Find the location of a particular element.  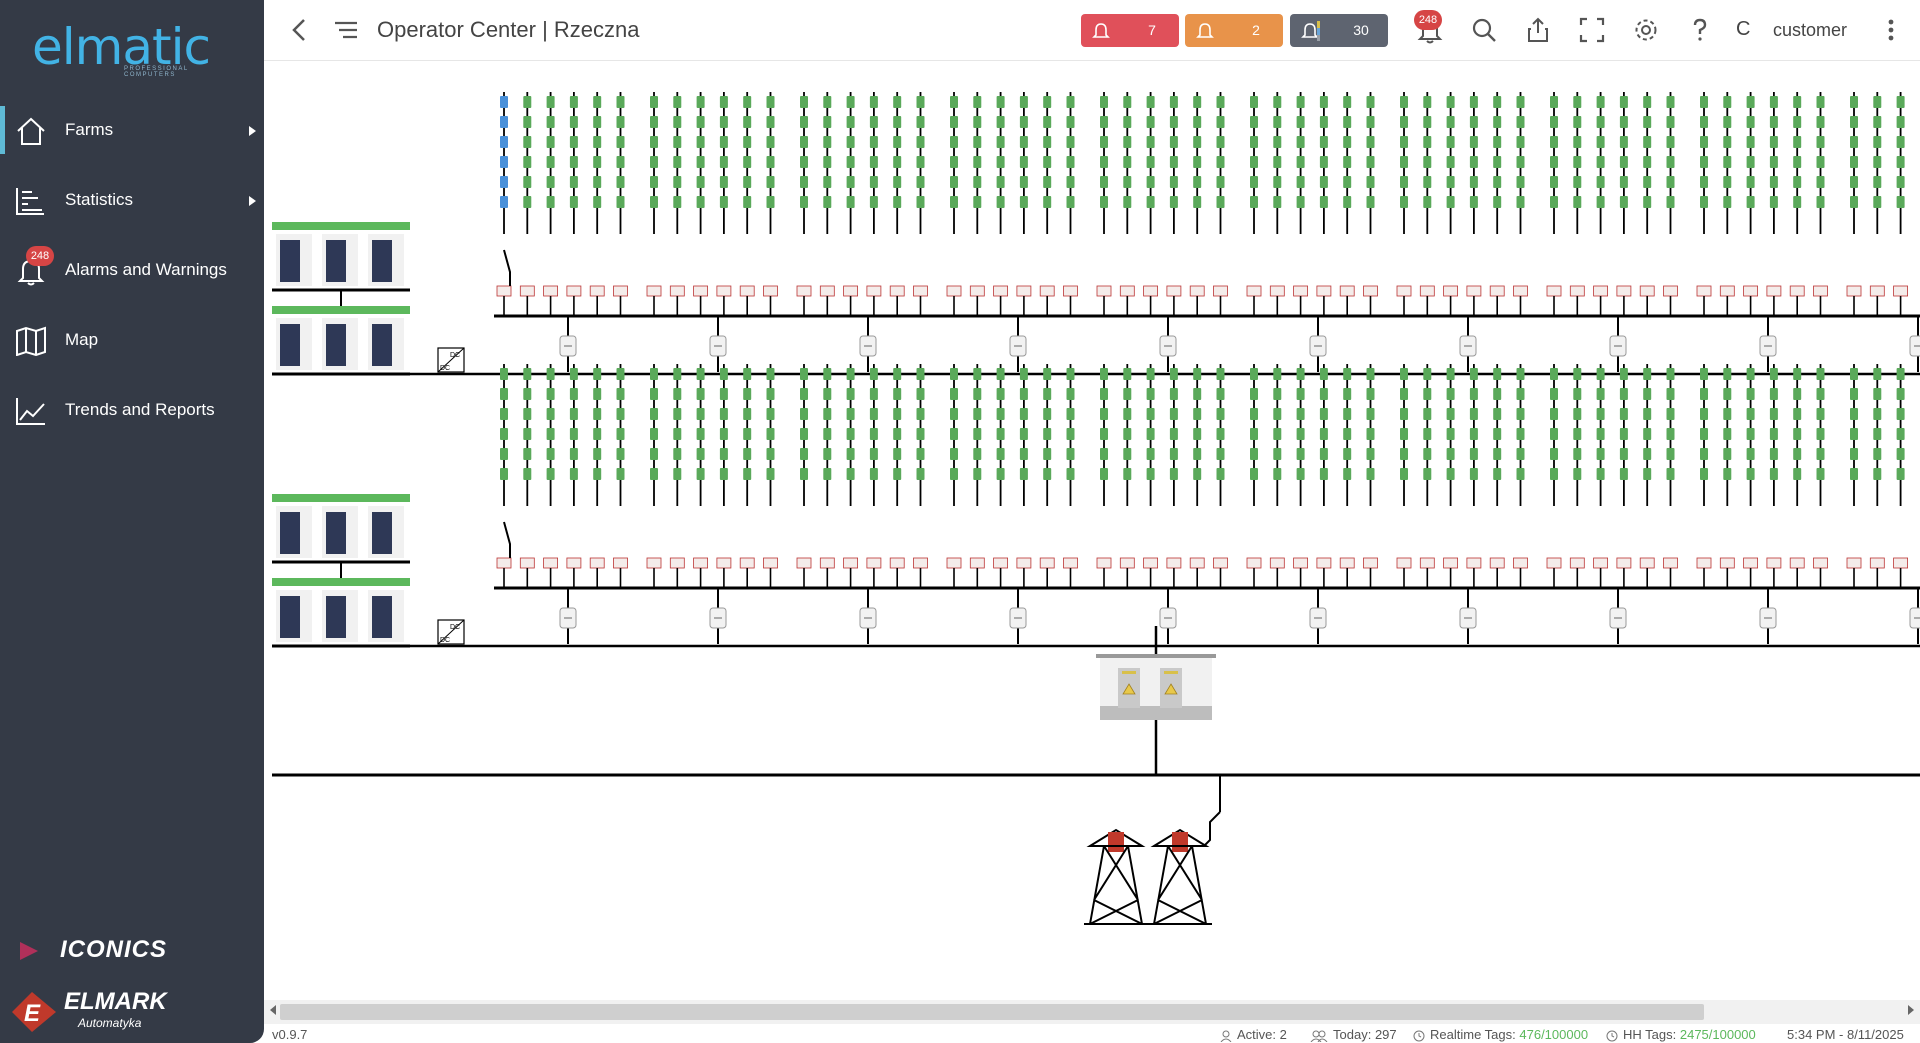

search-icon is located at coordinates (1484, 30).